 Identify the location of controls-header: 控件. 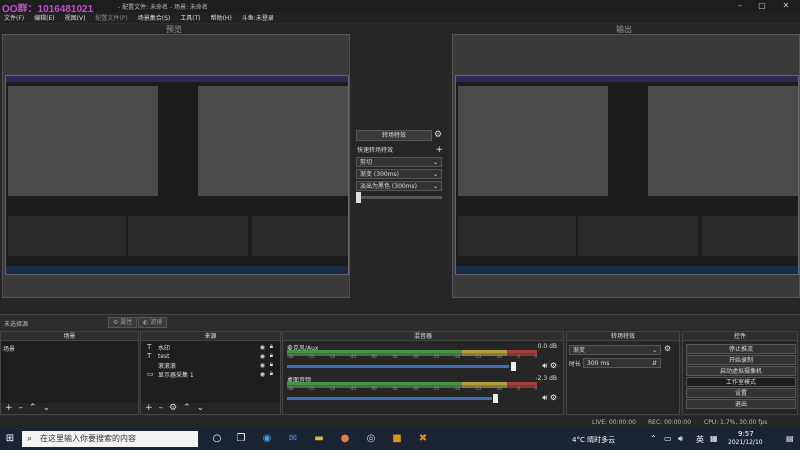
(740, 336).